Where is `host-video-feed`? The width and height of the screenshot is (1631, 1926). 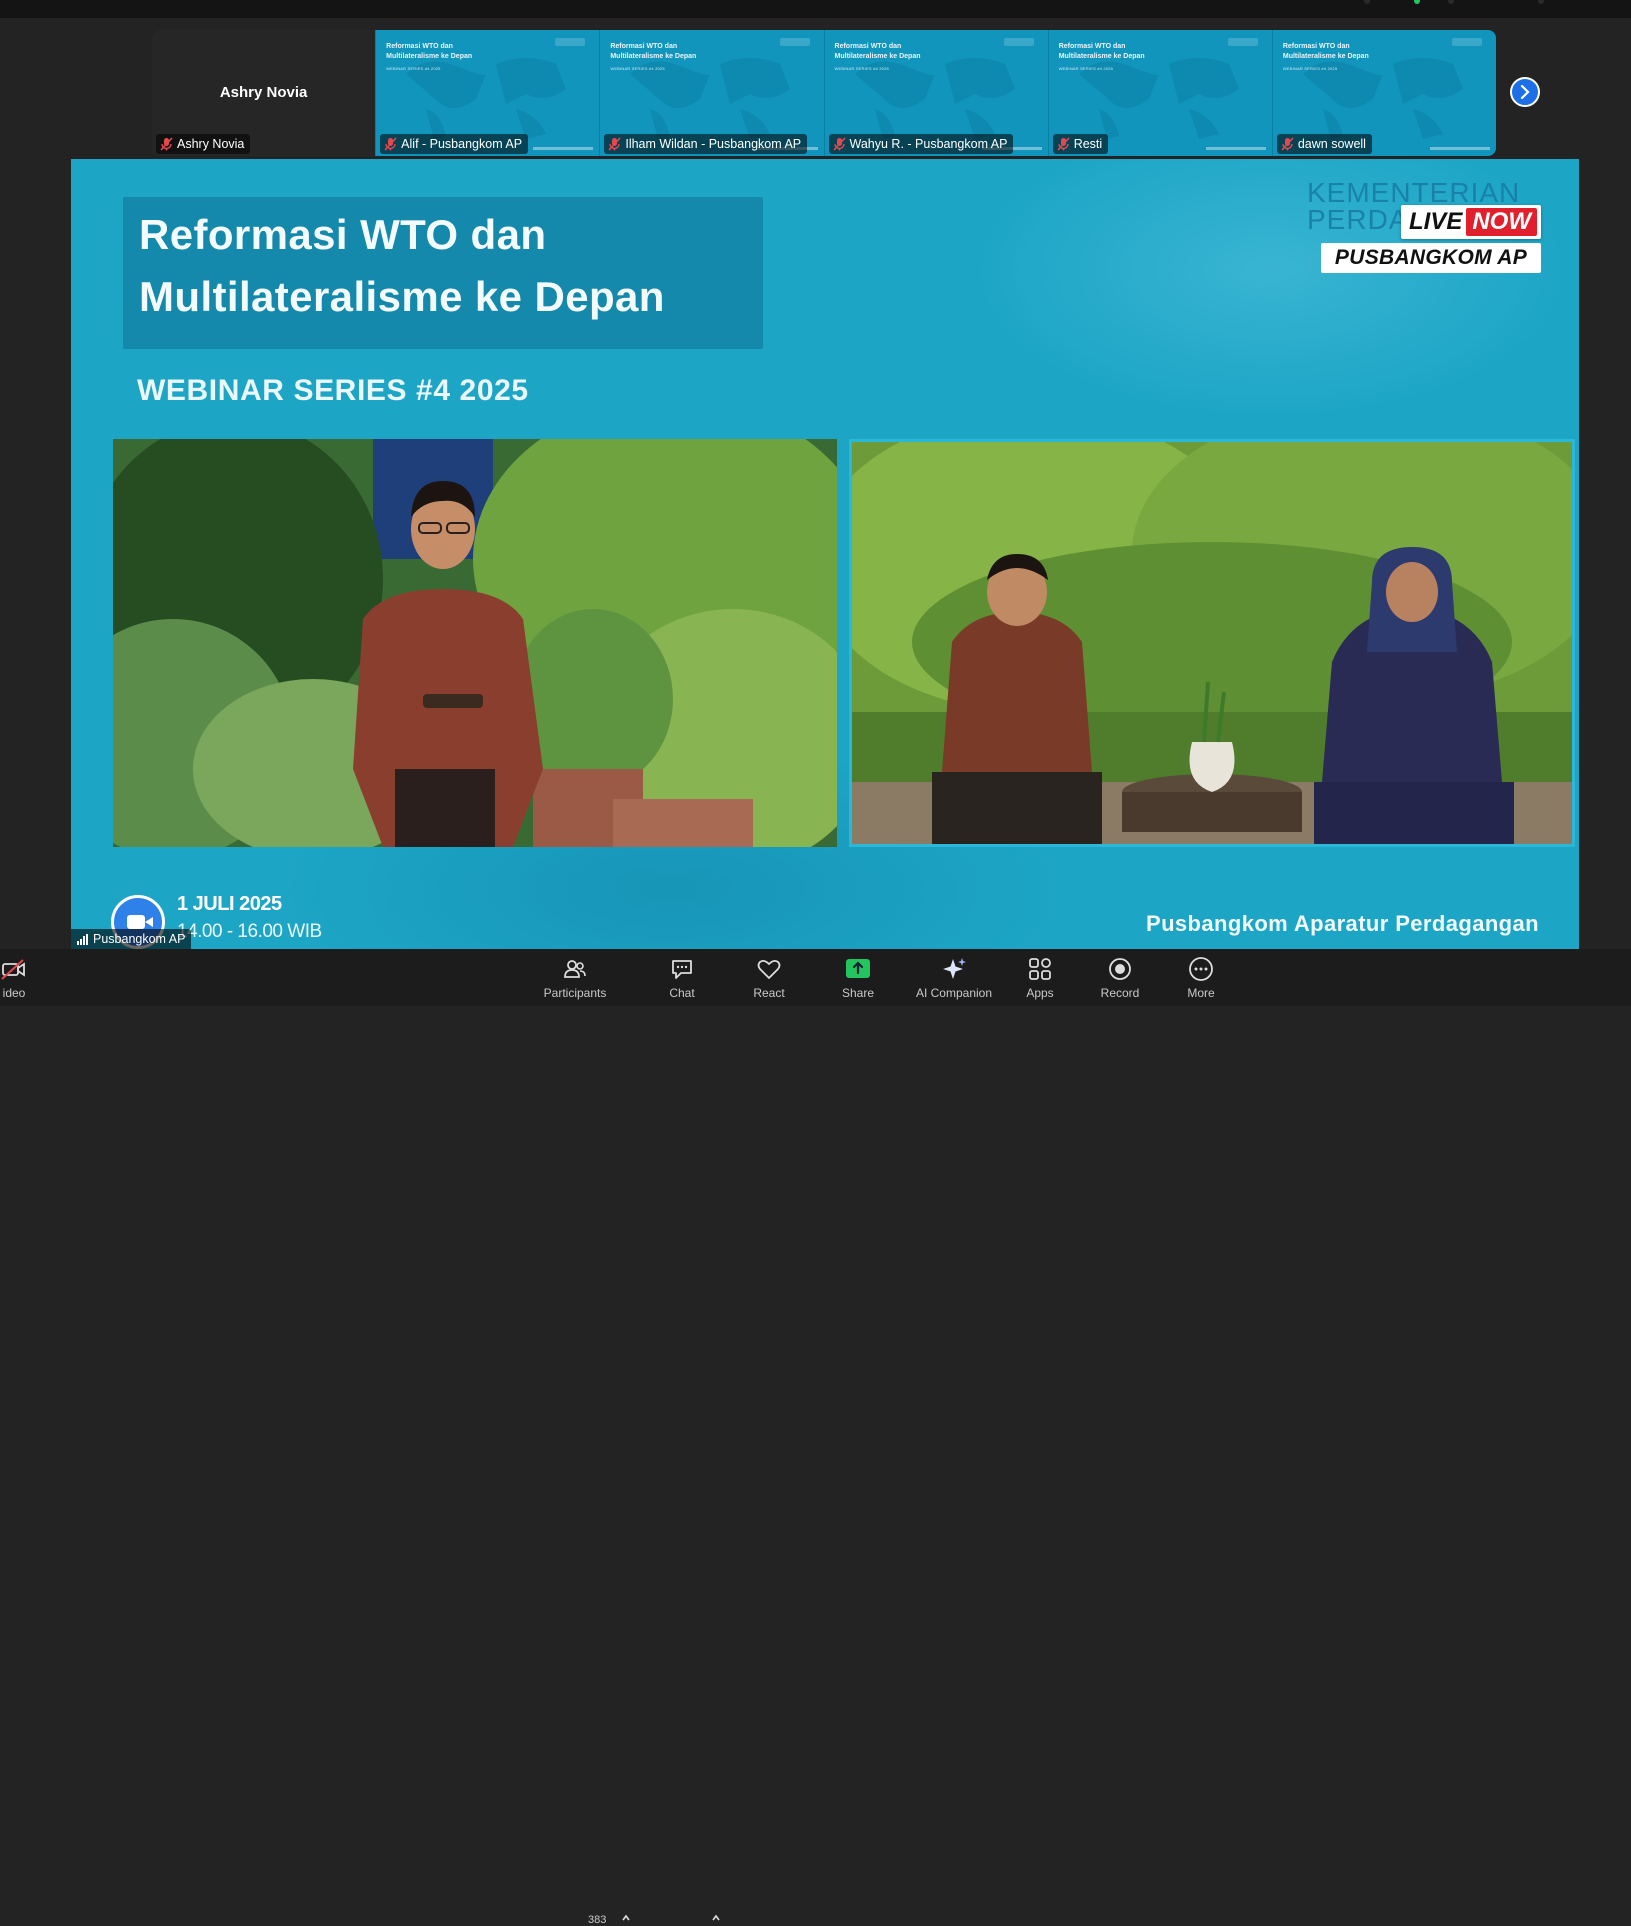 host-video-feed is located at coordinates (475, 643).